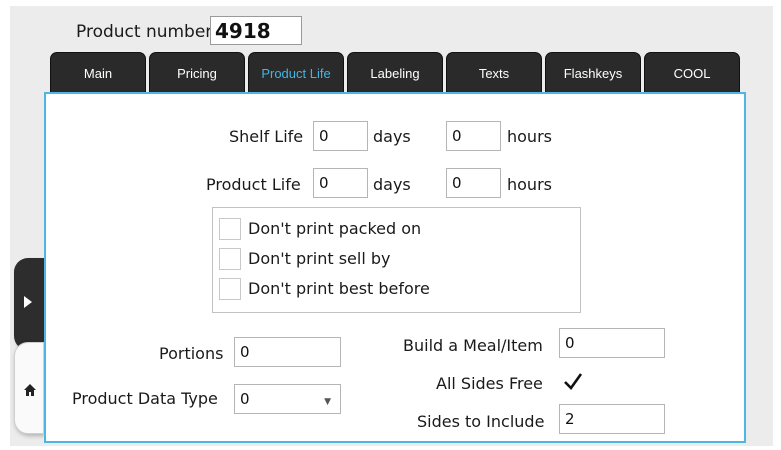 The height and width of the screenshot is (450, 781). I want to click on sides-to-include-input: 2, so click(612, 419).